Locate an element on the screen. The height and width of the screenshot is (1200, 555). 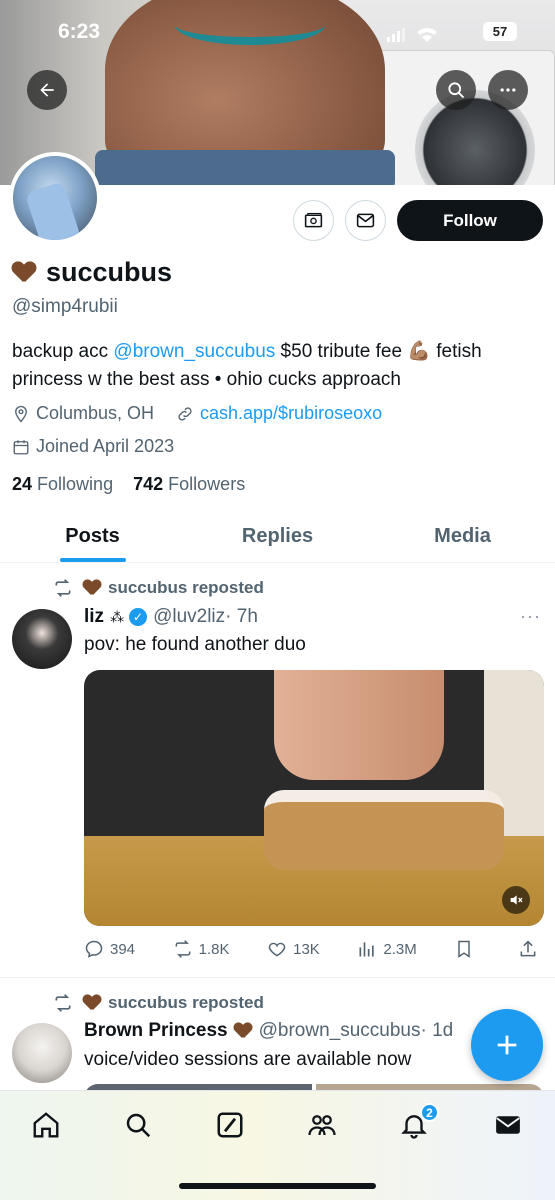
post-text: voice/video sessions are available now is located at coordinates (248, 1059).